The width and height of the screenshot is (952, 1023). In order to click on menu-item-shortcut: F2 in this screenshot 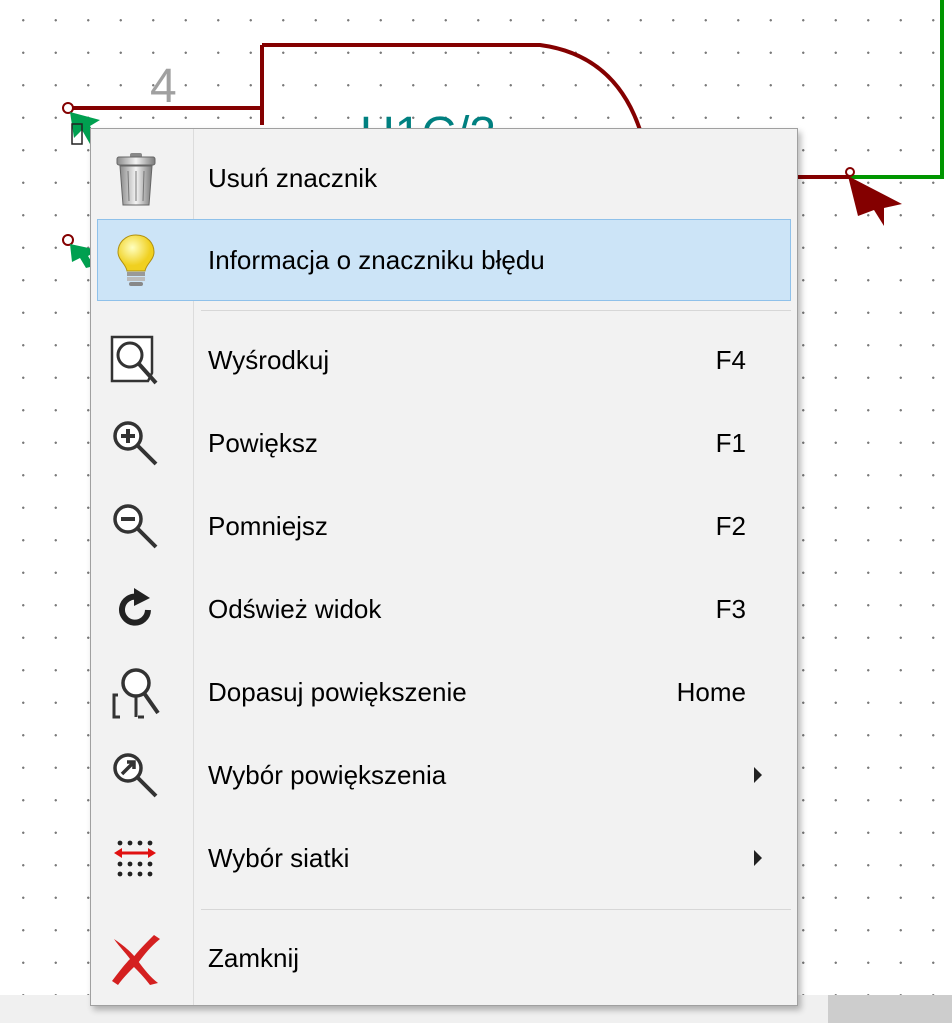, I will do `click(730, 526)`.